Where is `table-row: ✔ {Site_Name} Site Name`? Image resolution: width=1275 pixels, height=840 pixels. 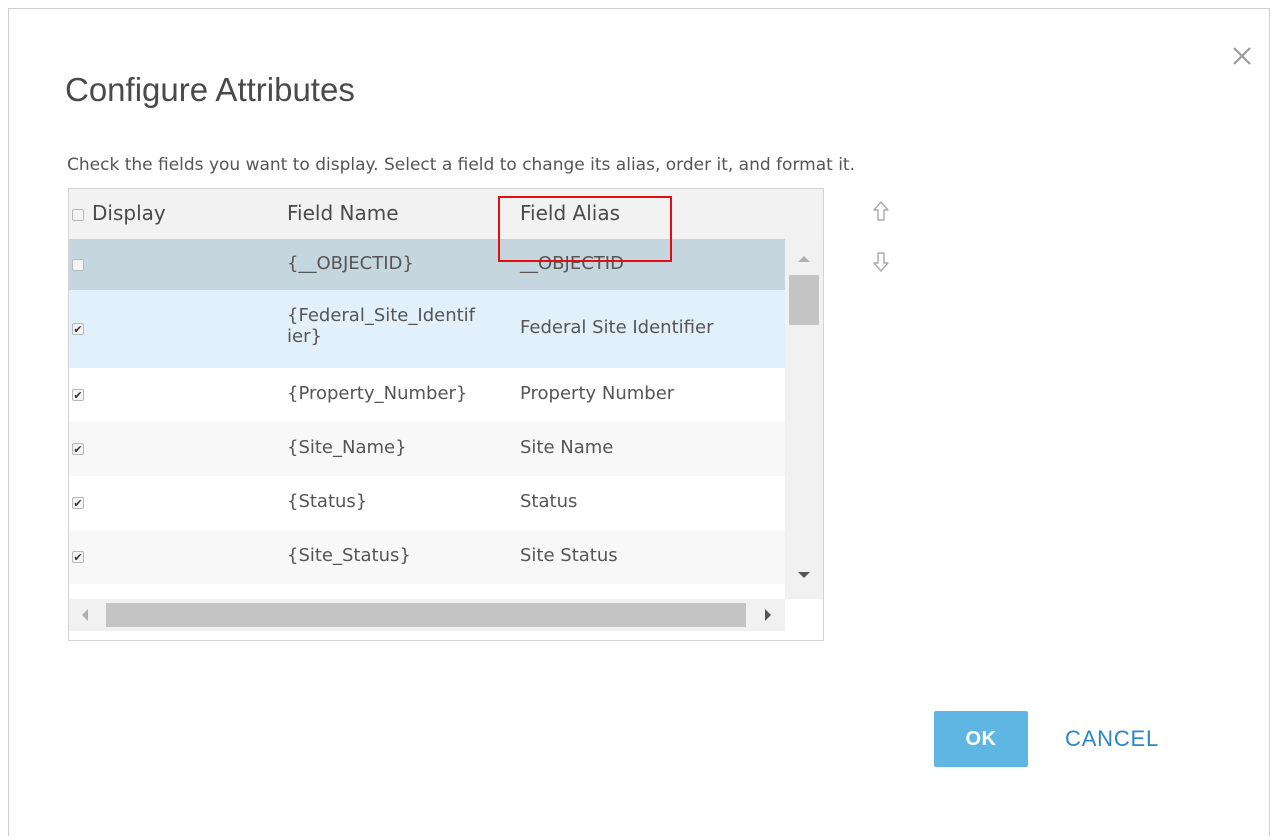
table-row: ✔ {Site_Name} Site Name is located at coordinates (427, 449).